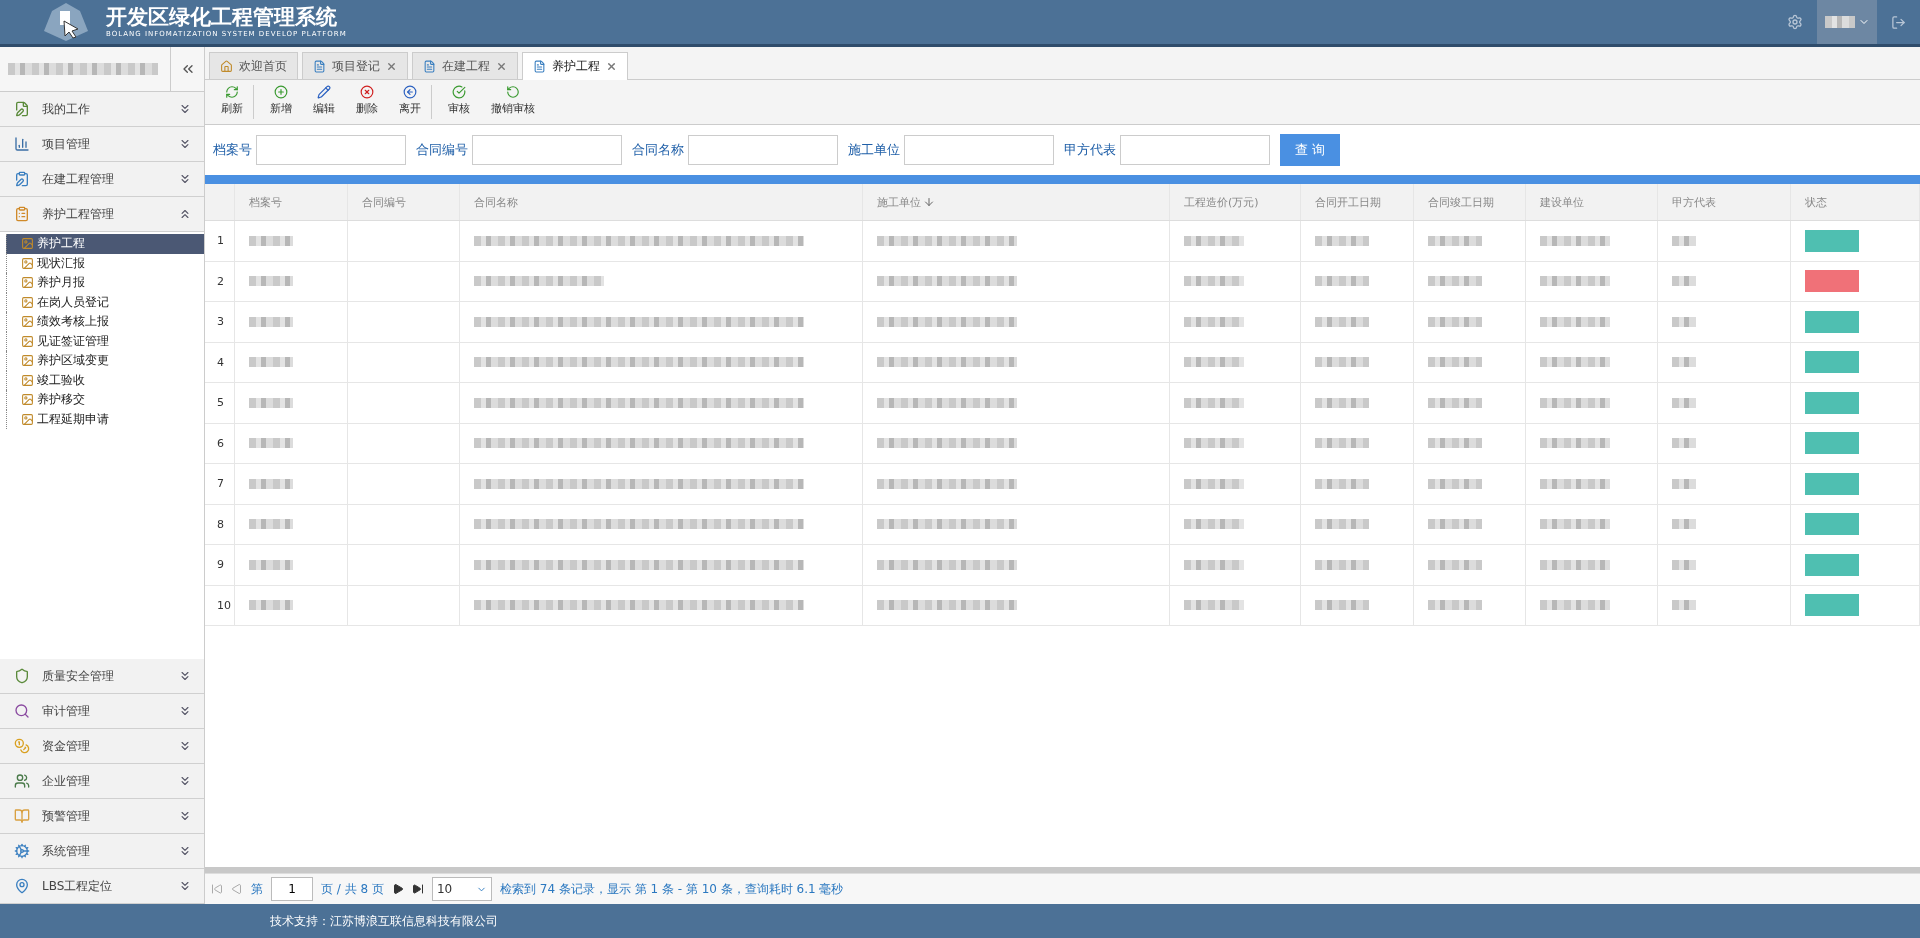 This screenshot has height=938, width=1920. I want to click on row-number: 2, so click(220, 281).